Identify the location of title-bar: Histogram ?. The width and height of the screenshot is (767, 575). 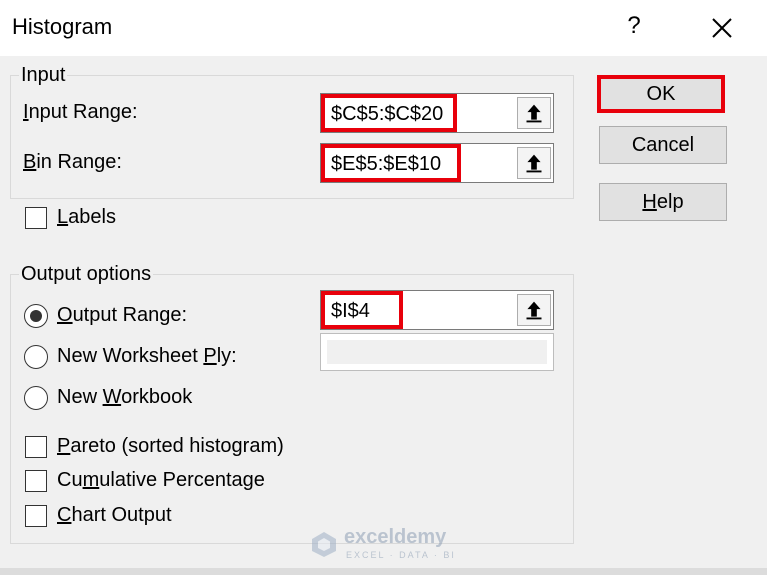
(383, 28).